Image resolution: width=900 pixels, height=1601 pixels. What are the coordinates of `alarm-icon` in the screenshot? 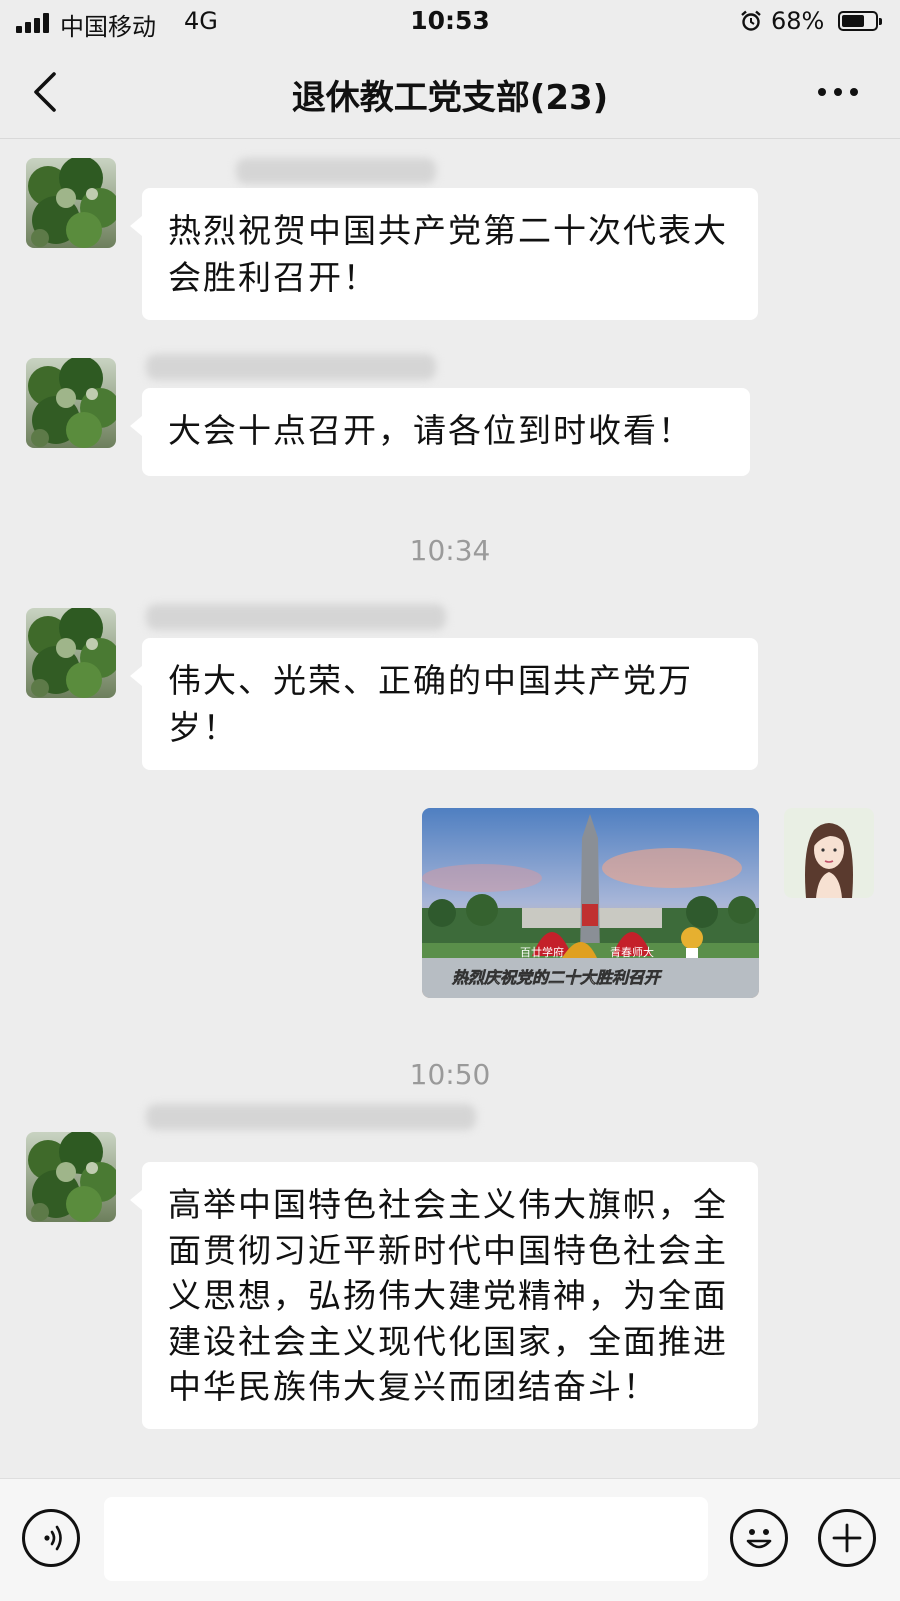 It's located at (751, 20).